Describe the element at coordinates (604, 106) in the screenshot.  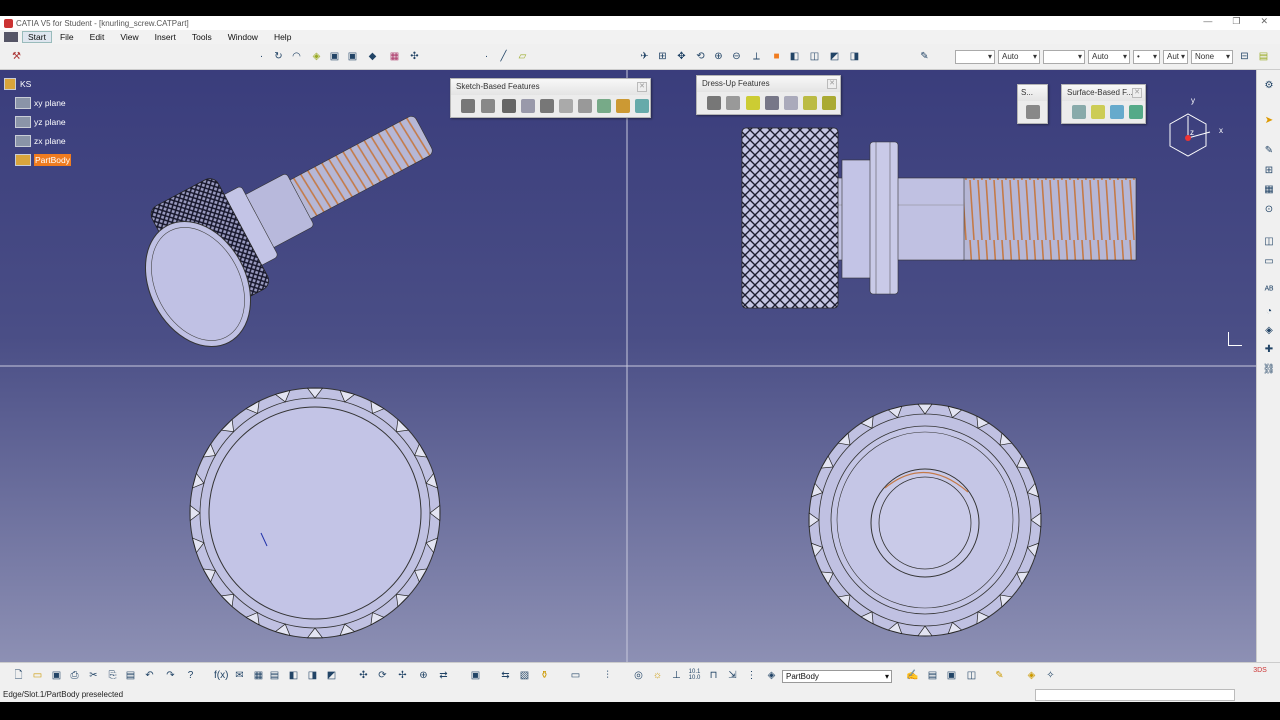
I see `stiffener-icon` at that location.